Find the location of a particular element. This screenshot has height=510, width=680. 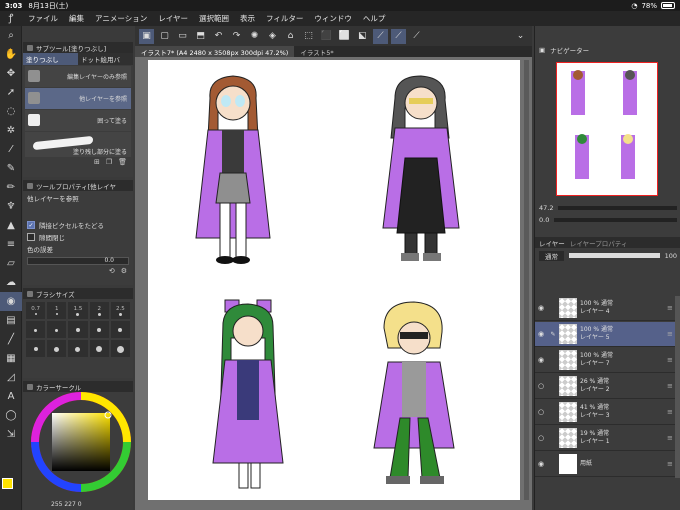

eraser-tool-icon: ▱ is located at coordinates (11, 263).